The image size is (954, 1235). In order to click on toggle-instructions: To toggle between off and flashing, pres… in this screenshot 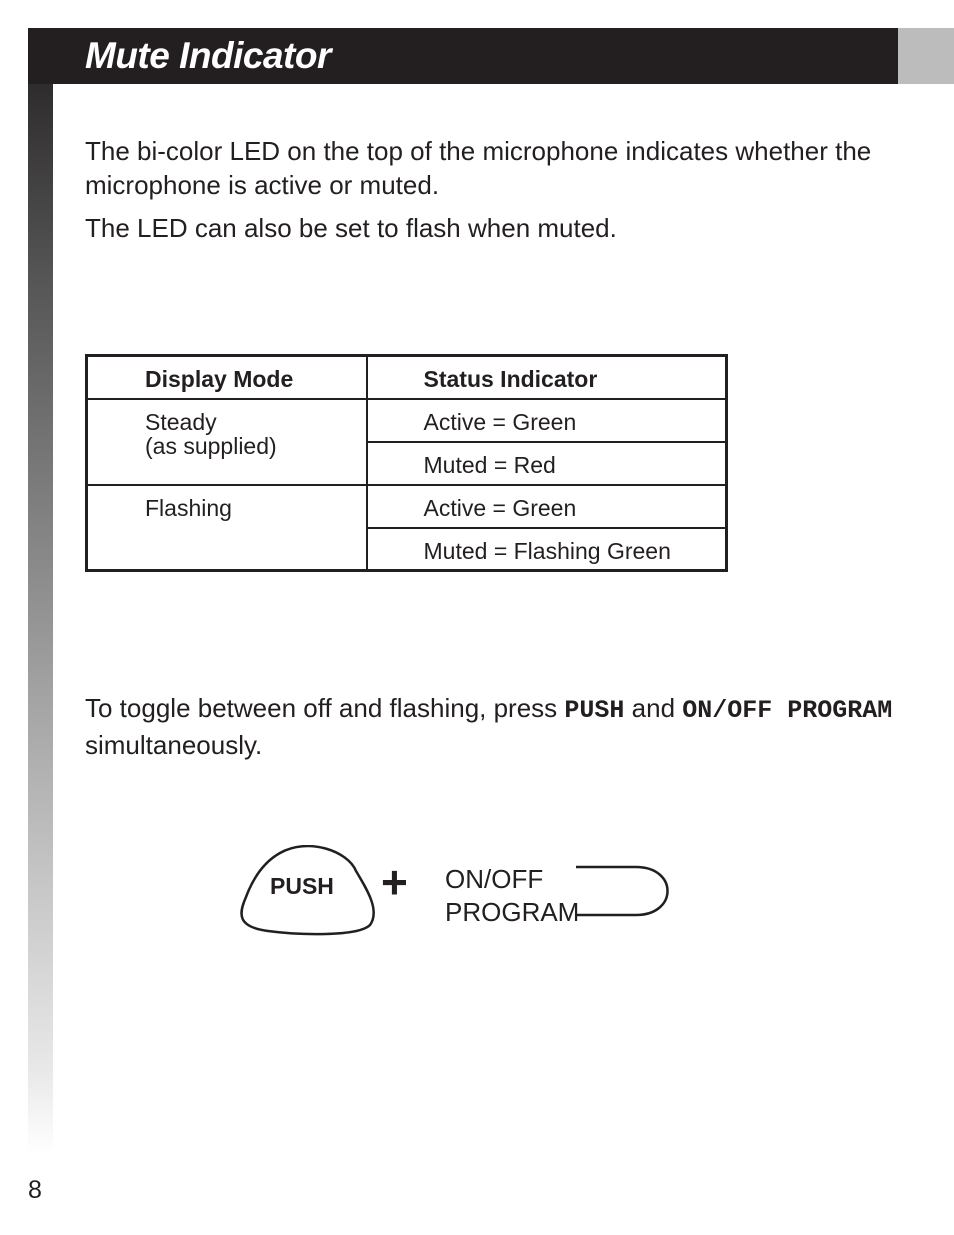, I will do `click(489, 726)`.